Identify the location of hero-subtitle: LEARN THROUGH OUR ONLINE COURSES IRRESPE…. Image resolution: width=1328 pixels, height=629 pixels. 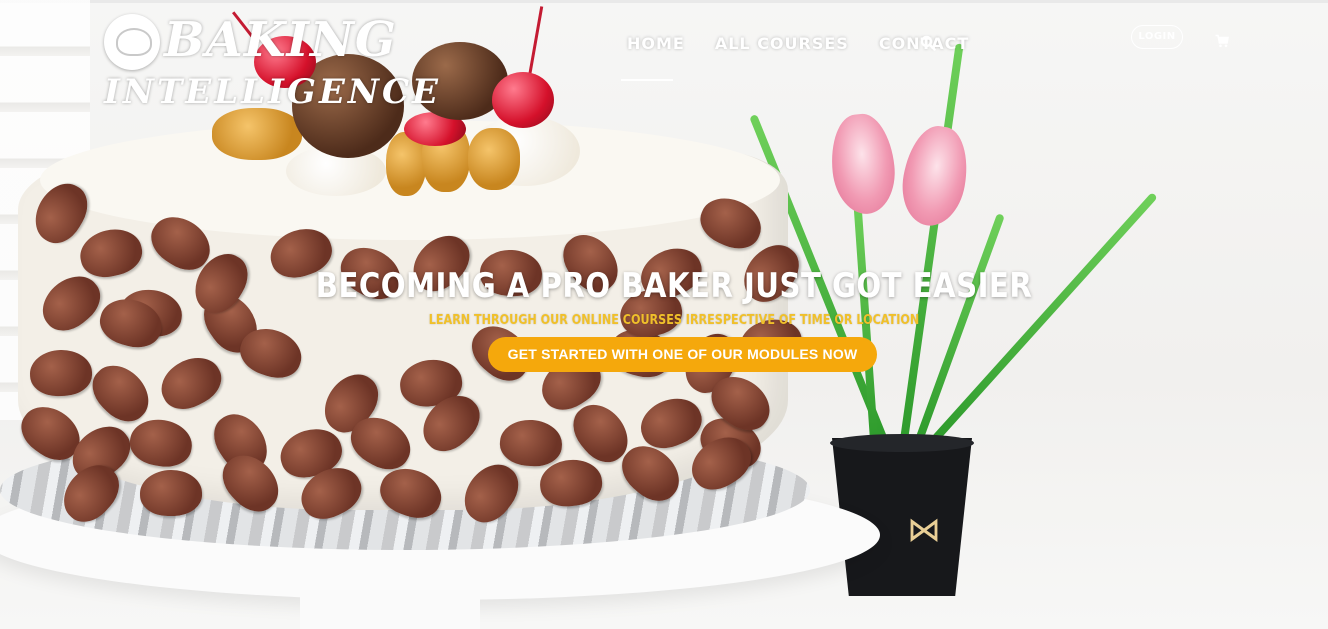
(674, 320).